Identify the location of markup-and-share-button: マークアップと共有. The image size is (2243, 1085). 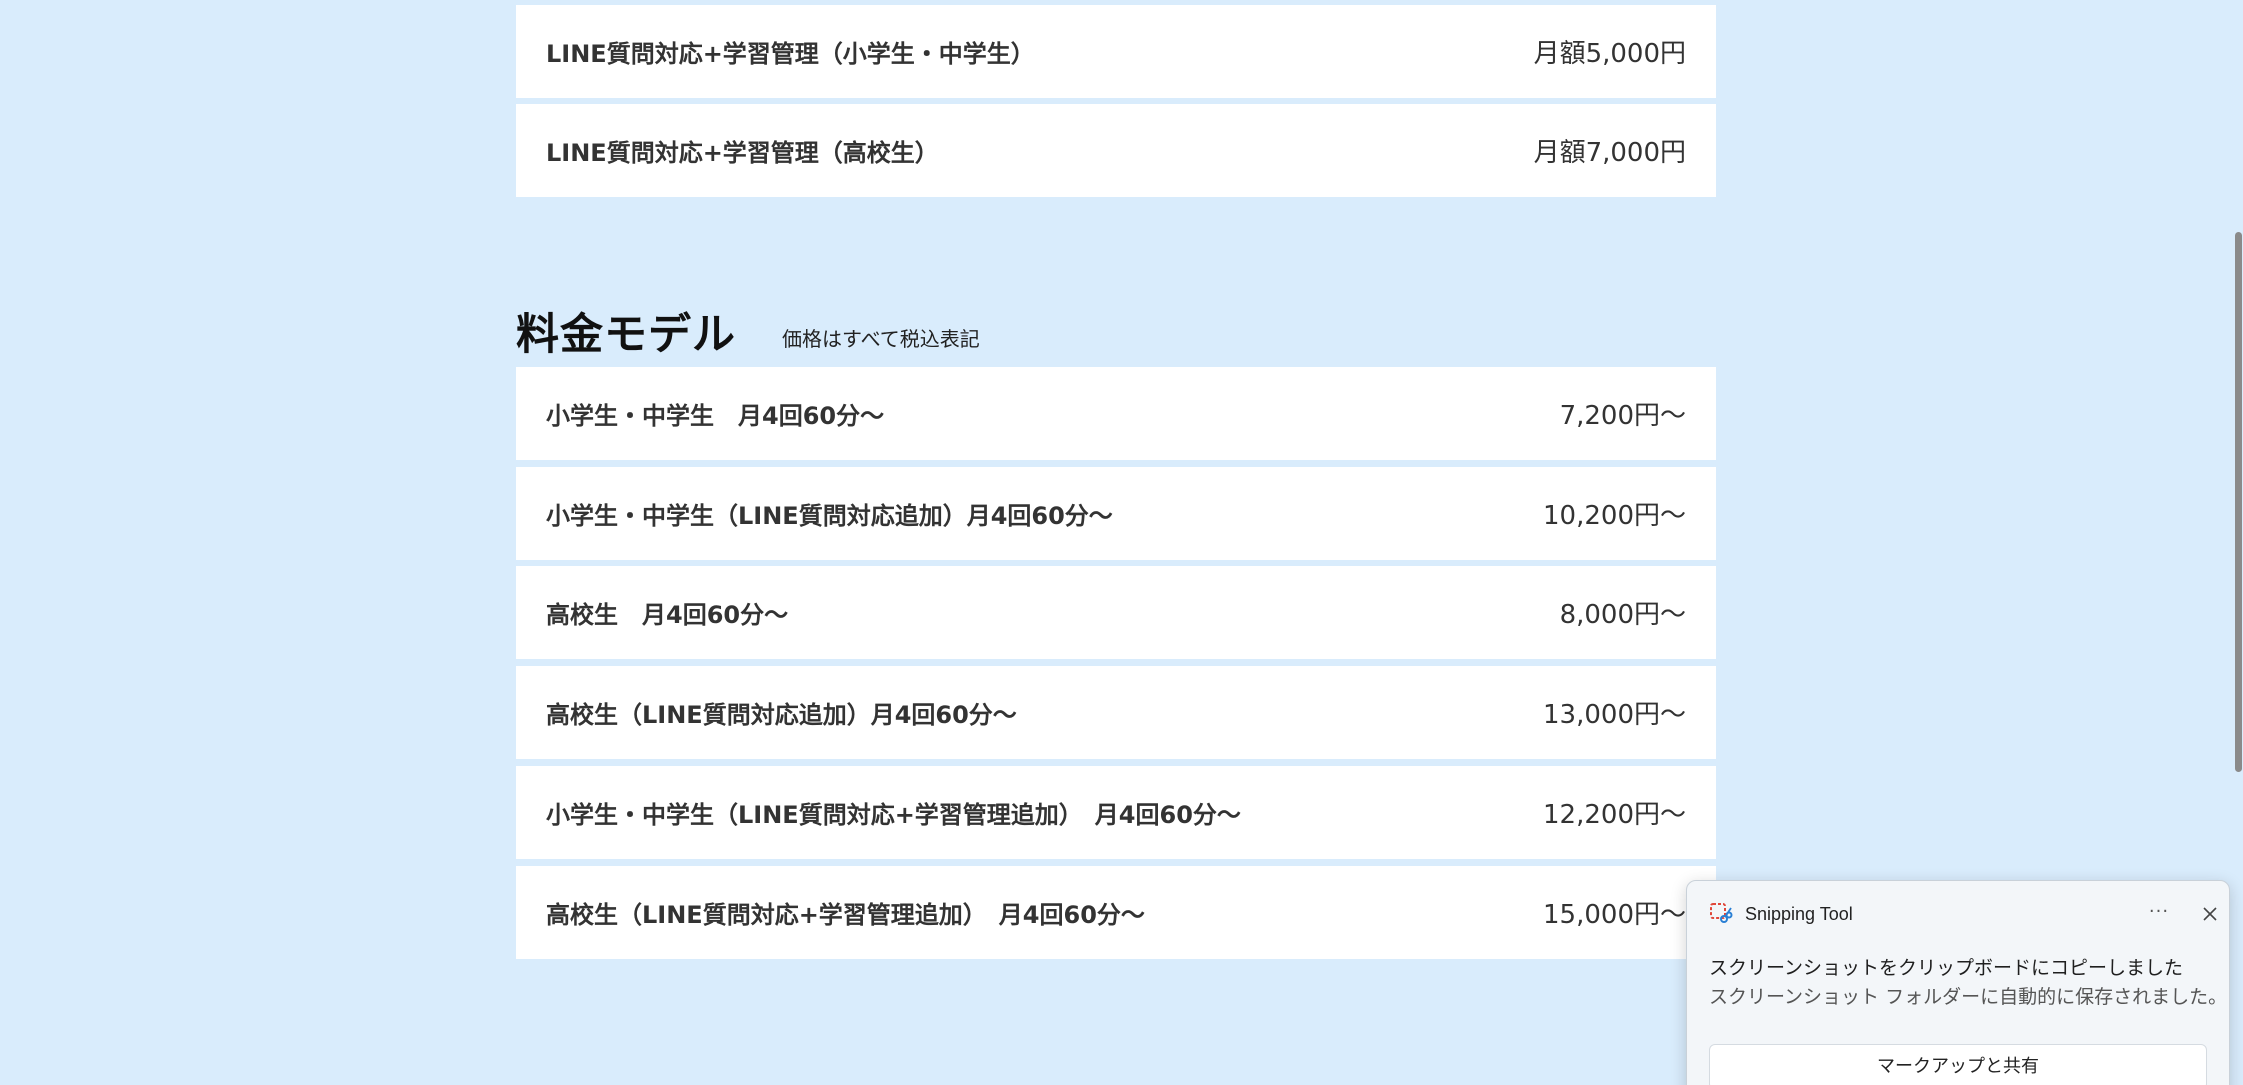
(1958, 1064).